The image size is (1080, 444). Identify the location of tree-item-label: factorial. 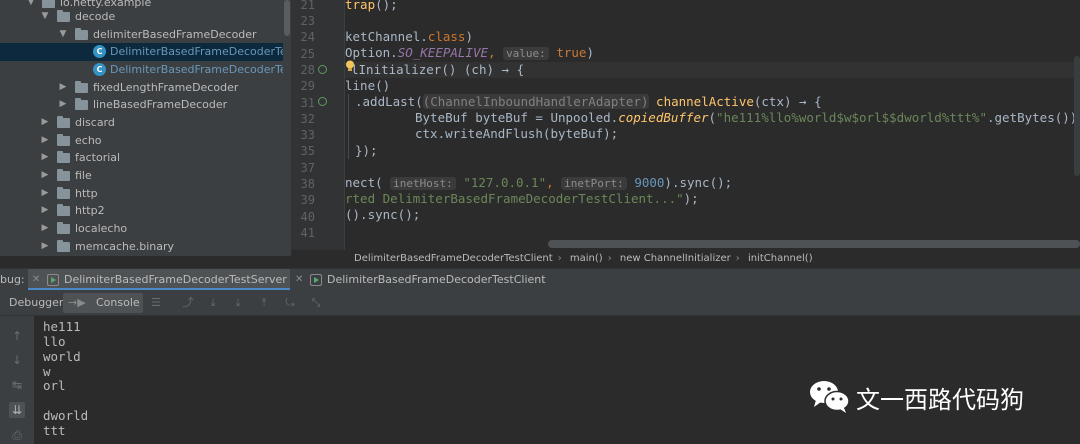
(98, 157).